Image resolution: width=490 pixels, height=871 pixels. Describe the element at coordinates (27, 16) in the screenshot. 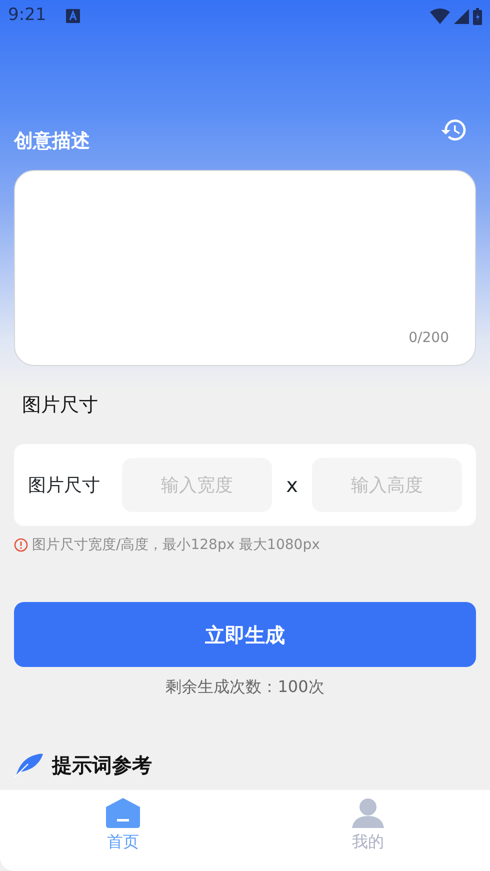

I see `status-time: 9:21` at that location.